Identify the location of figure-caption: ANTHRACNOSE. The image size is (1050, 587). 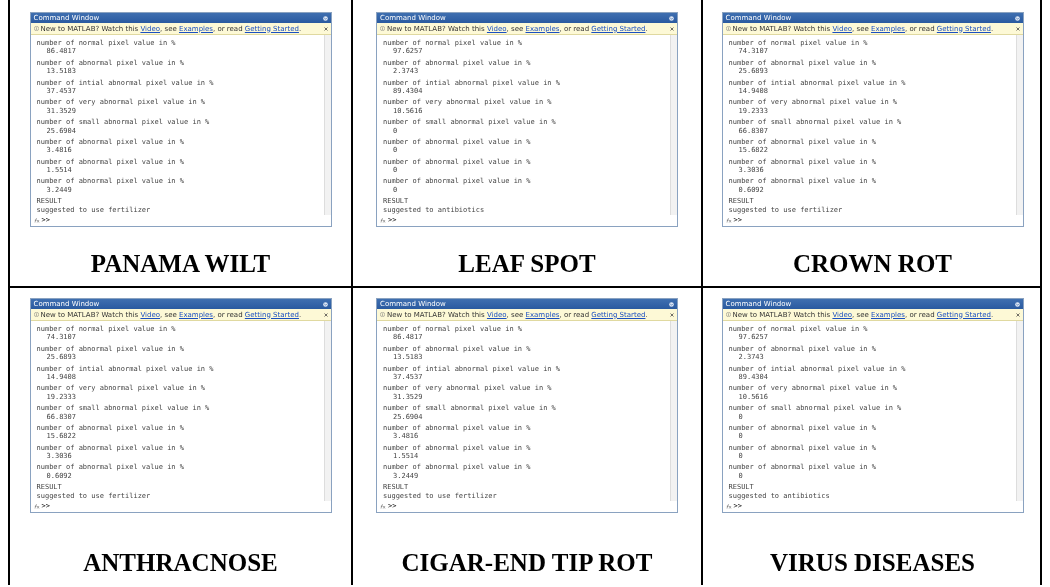
(180, 563).